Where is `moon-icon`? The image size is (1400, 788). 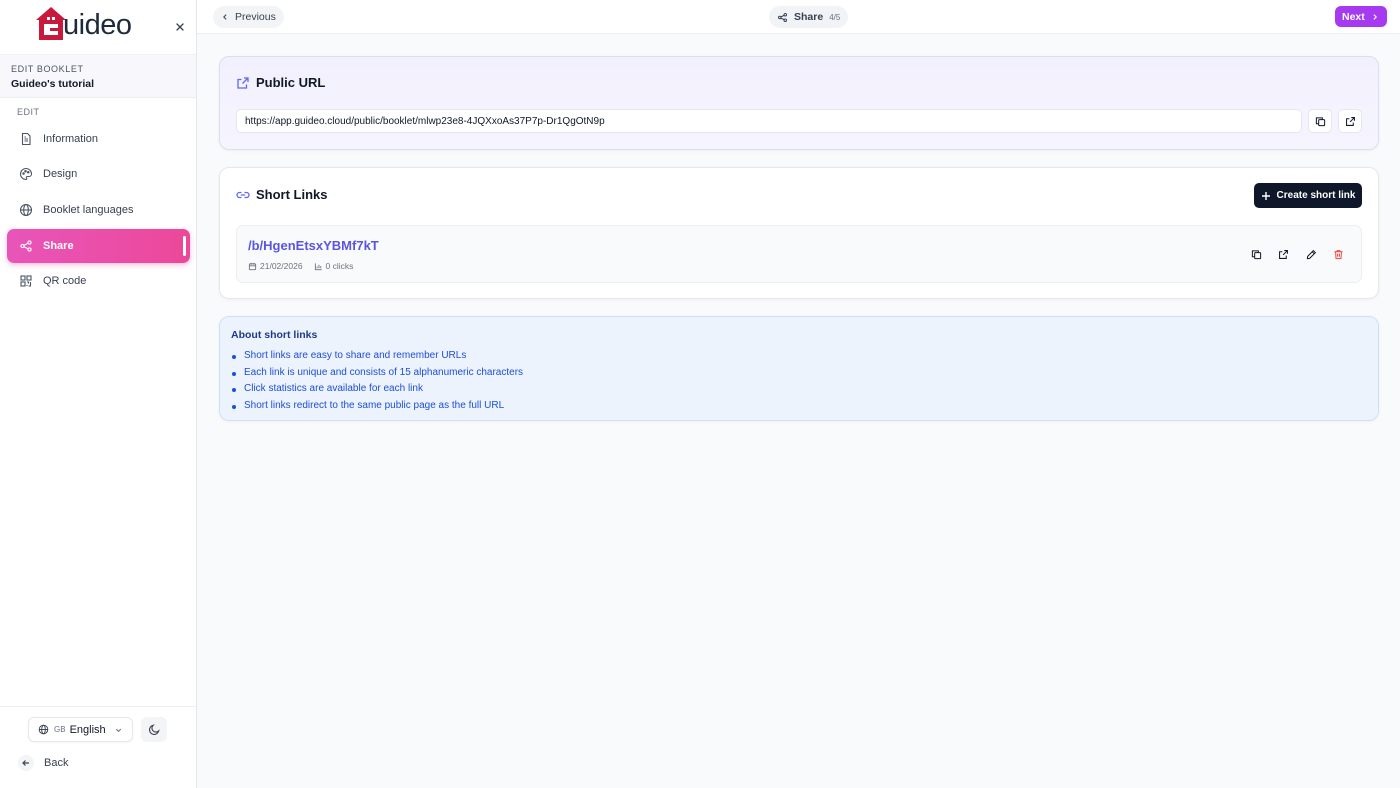 moon-icon is located at coordinates (154, 729).